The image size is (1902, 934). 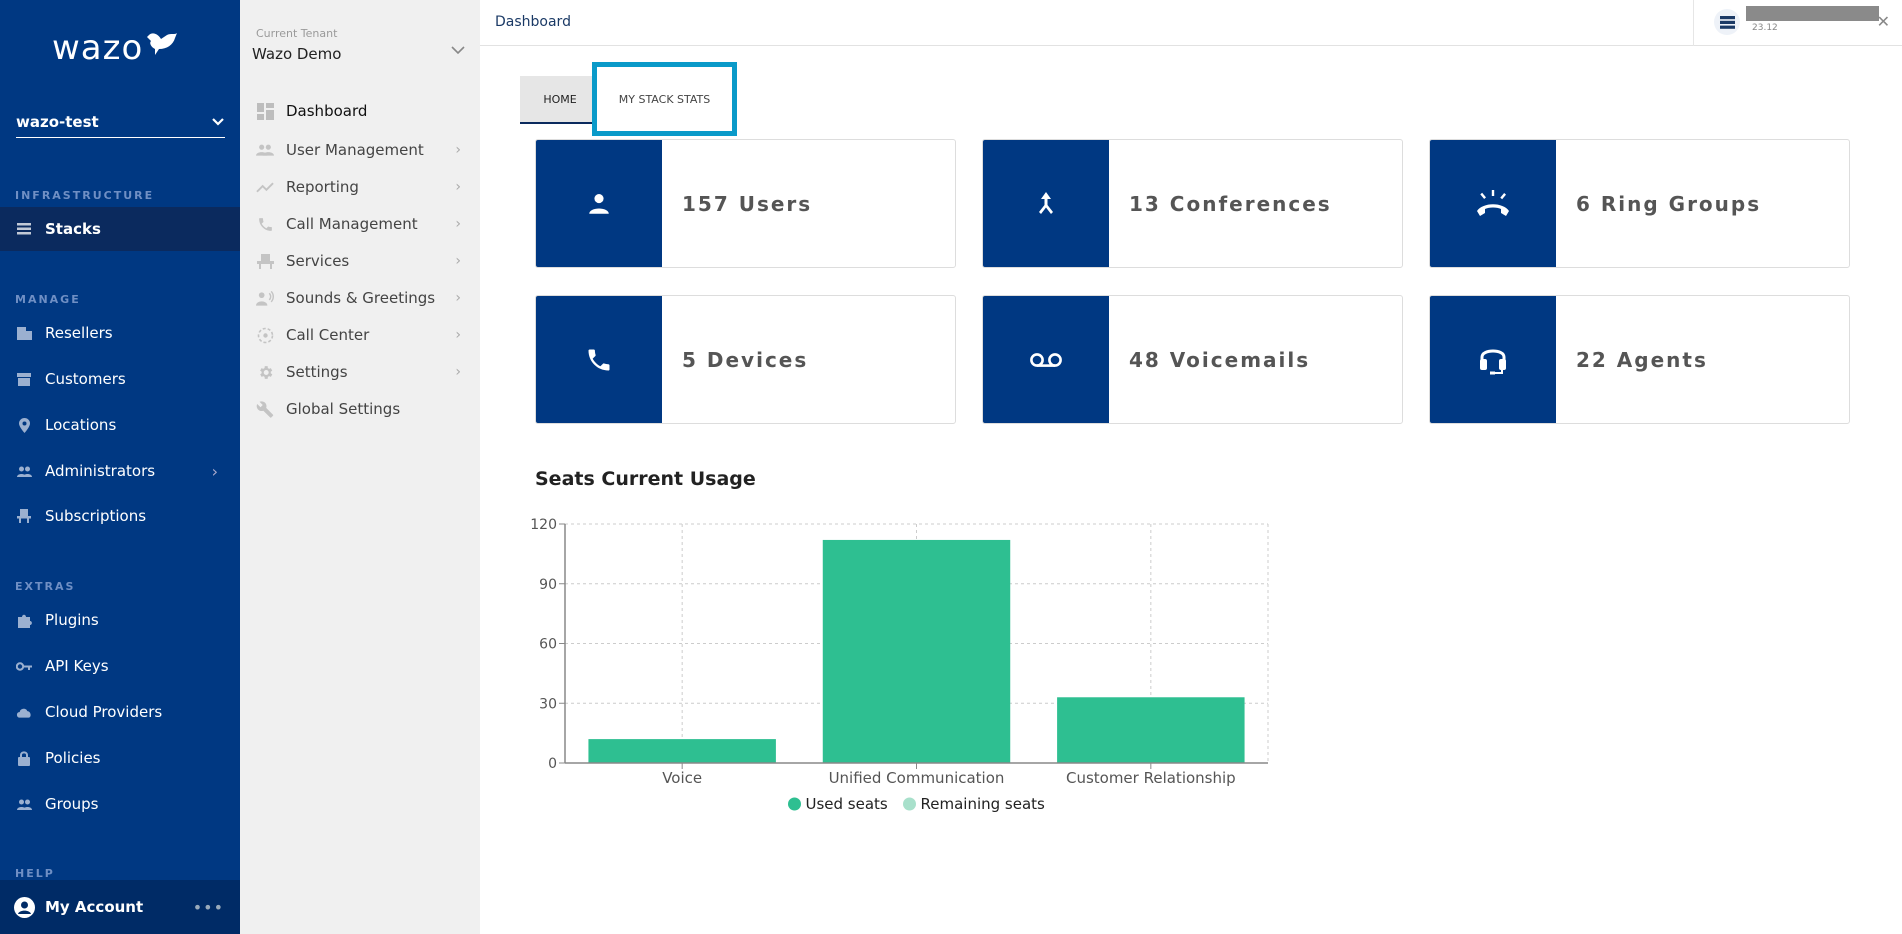 What do you see at coordinates (120, 620) in the screenshot?
I see `sidebar-item-plugins: Plugins` at bounding box center [120, 620].